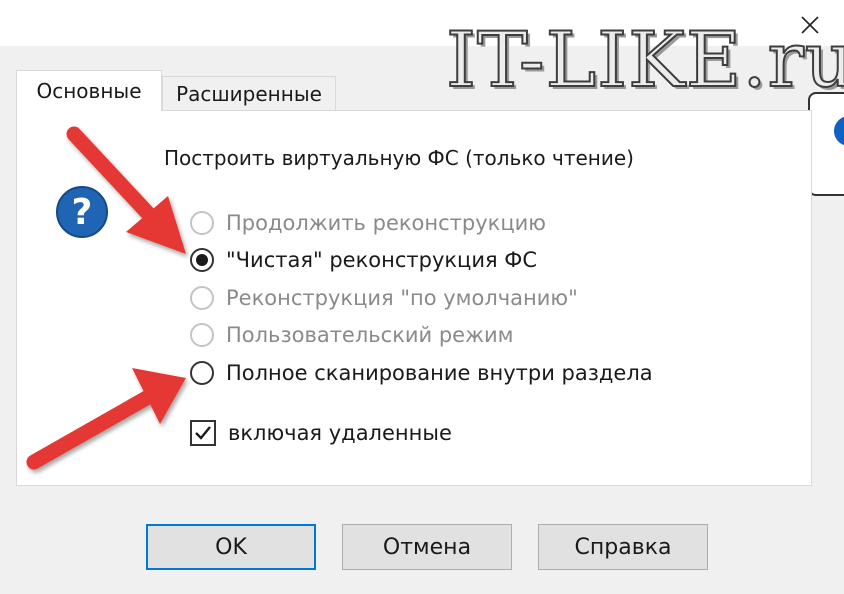 Image resolution: width=844 pixels, height=594 pixels. I want to click on ok-button: OK, so click(231, 547).